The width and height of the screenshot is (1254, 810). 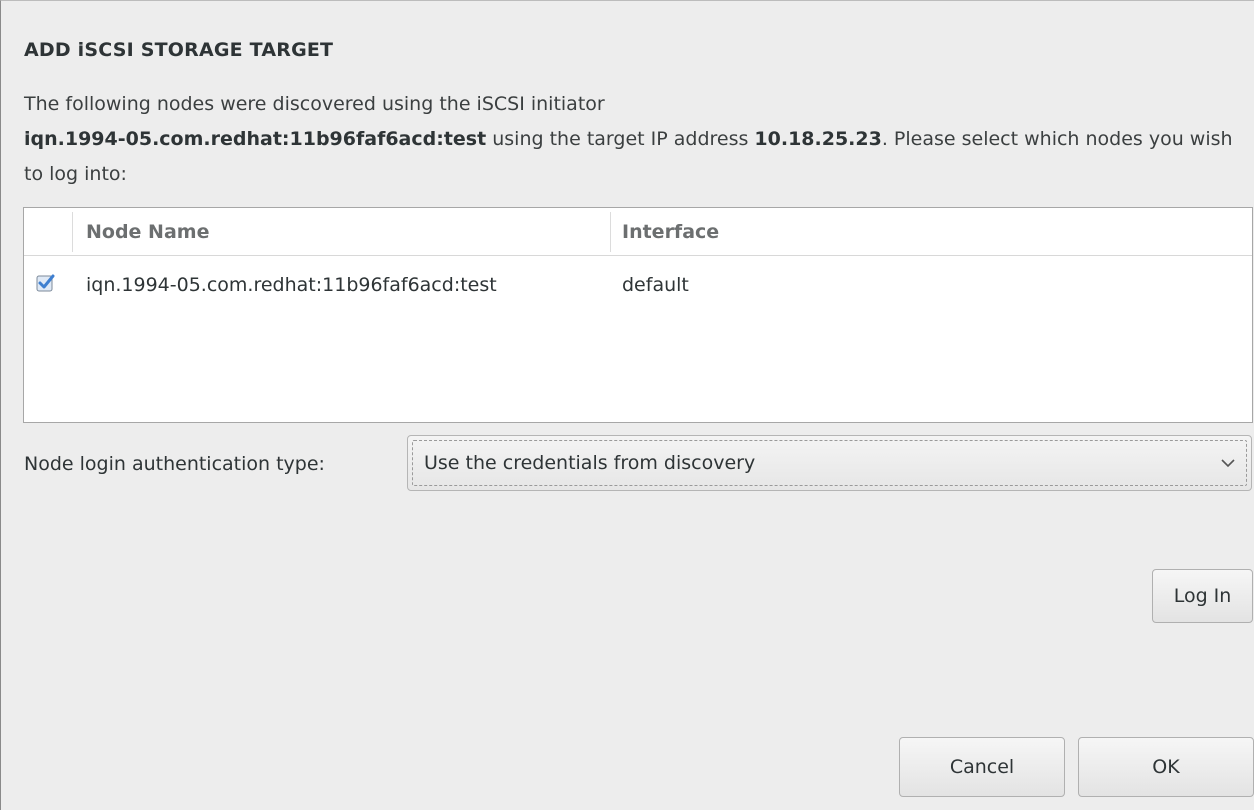 I want to click on target-ip: 10.18.25.23, so click(x=818, y=139).